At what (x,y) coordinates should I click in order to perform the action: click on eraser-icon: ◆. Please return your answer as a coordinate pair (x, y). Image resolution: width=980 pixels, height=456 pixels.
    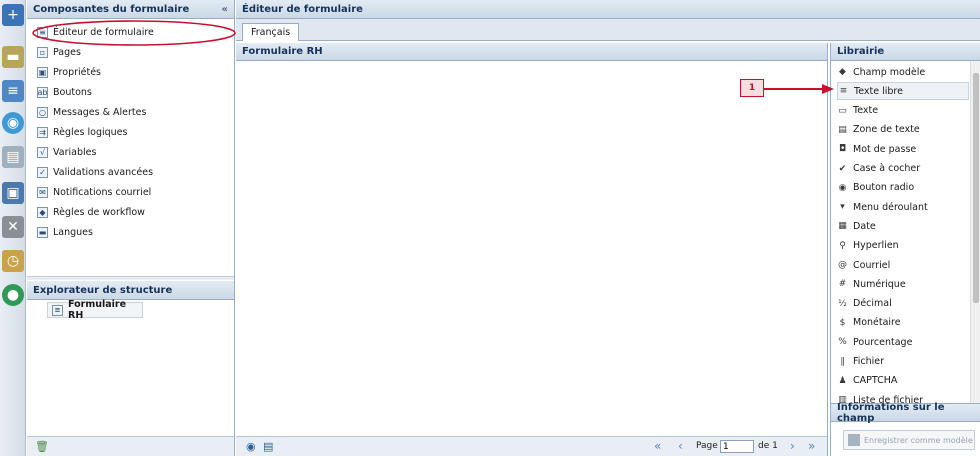
    Looking at the image, I should click on (842, 72).